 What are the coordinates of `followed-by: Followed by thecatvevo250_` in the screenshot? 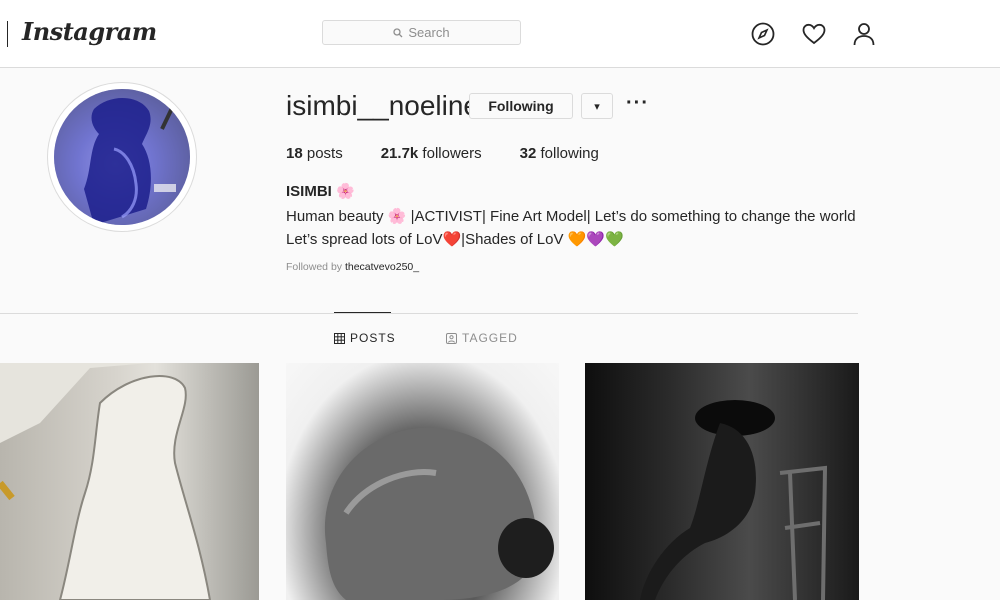 It's located at (352, 267).